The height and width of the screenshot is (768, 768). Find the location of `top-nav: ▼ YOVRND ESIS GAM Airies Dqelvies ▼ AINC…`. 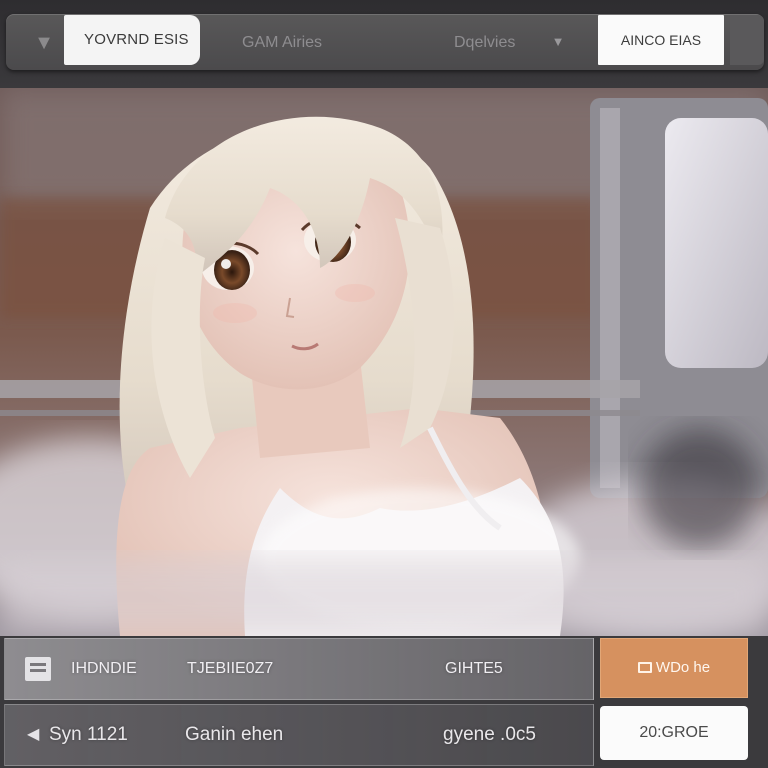

top-nav: ▼ YOVRND ESIS GAM Airies Dqelvies ▼ AINC… is located at coordinates (385, 42).